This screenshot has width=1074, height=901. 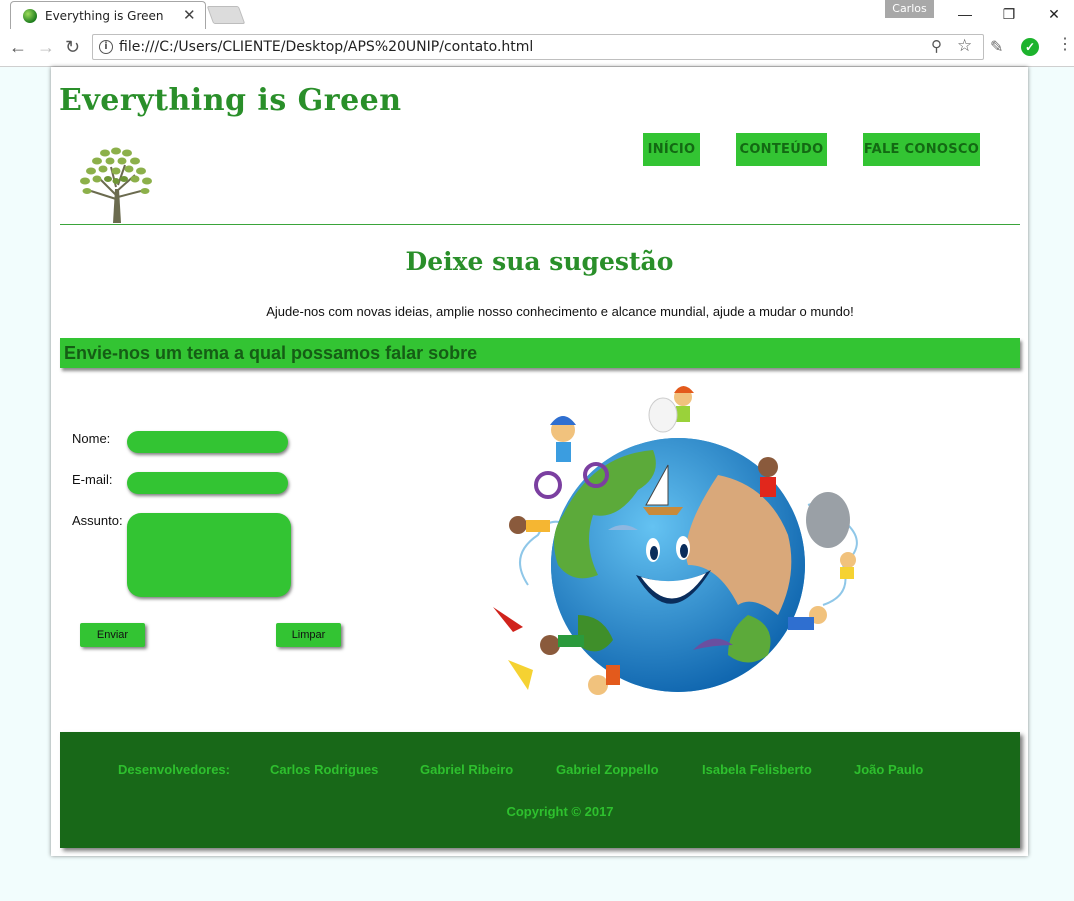 I want to click on zoom-icon: ⚲, so click(x=936, y=46).